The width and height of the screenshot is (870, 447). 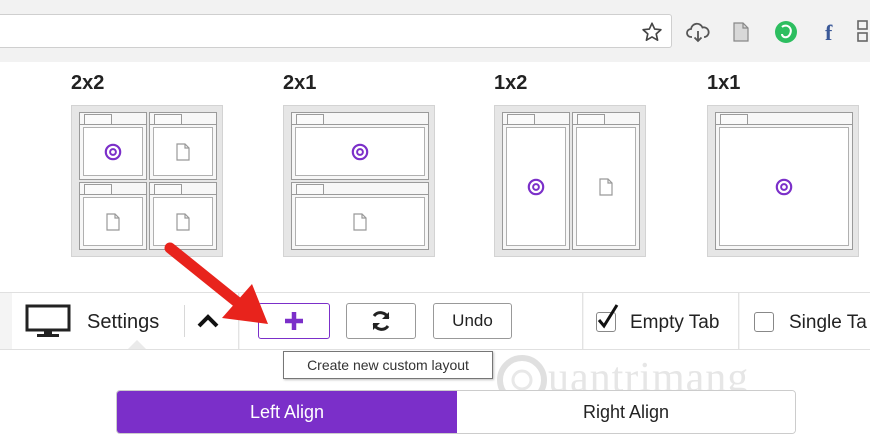 I want to click on layout-tile-1x1, so click(x=783, y=181).